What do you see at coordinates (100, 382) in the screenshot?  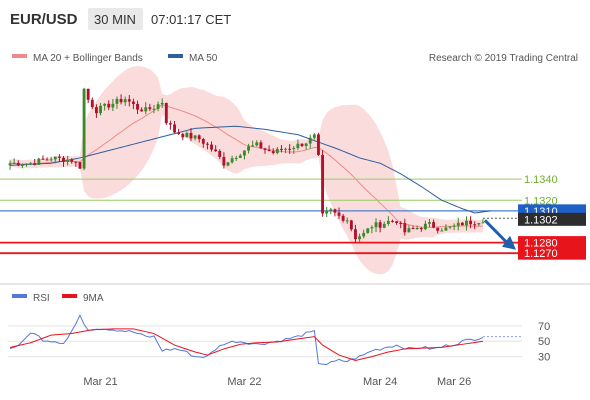 I see `x-tick-label: Mar 21` at bounding box center [100, 382].